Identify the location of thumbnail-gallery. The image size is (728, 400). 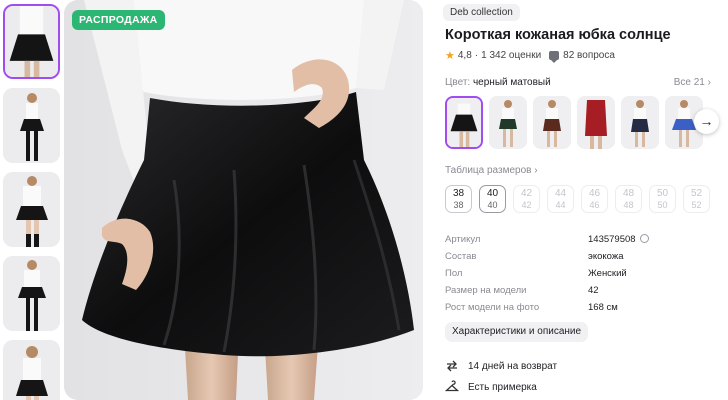
(32, 200).